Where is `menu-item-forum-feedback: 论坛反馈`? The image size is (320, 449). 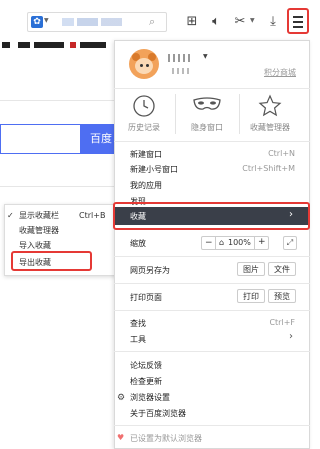
menu-item-forum-feedback: 论坛反馈 is located at coordinates (146, 365).